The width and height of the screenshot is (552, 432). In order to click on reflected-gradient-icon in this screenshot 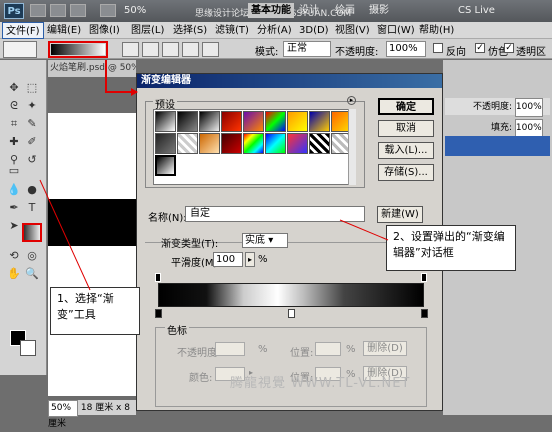, I will do `click(190, 49)`.